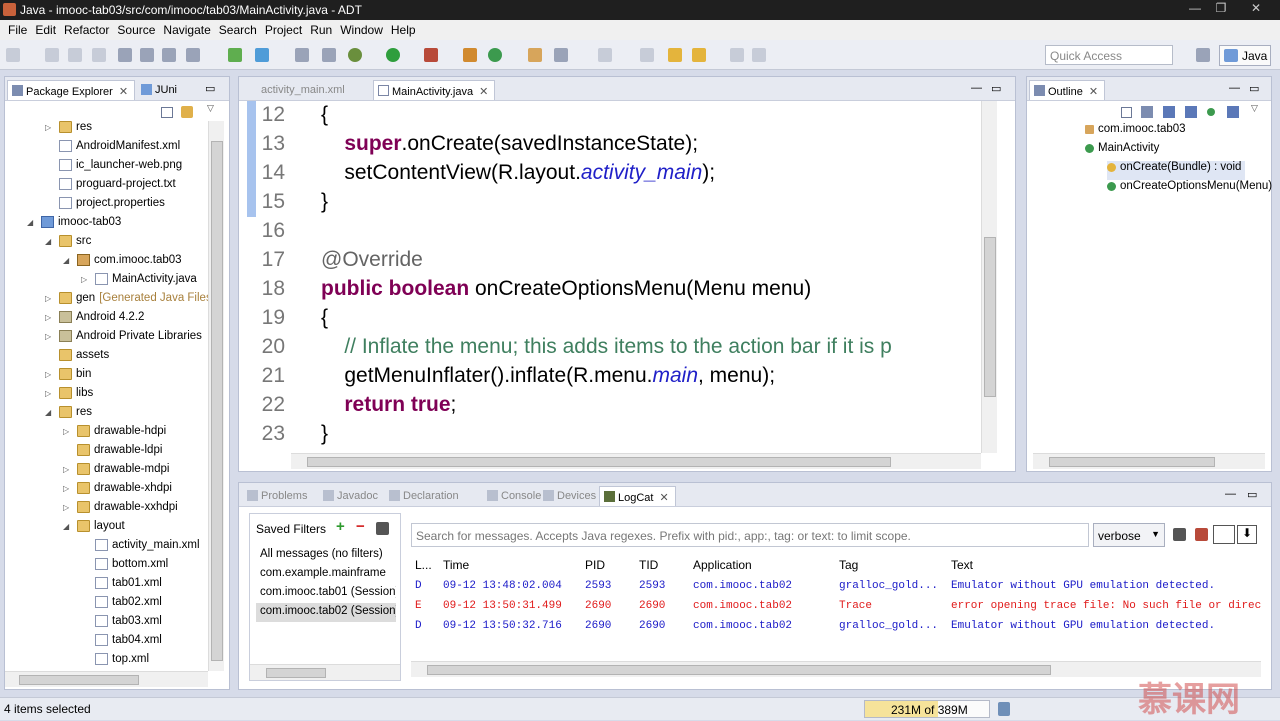  I want to click on save-icon, so click(52, 55).